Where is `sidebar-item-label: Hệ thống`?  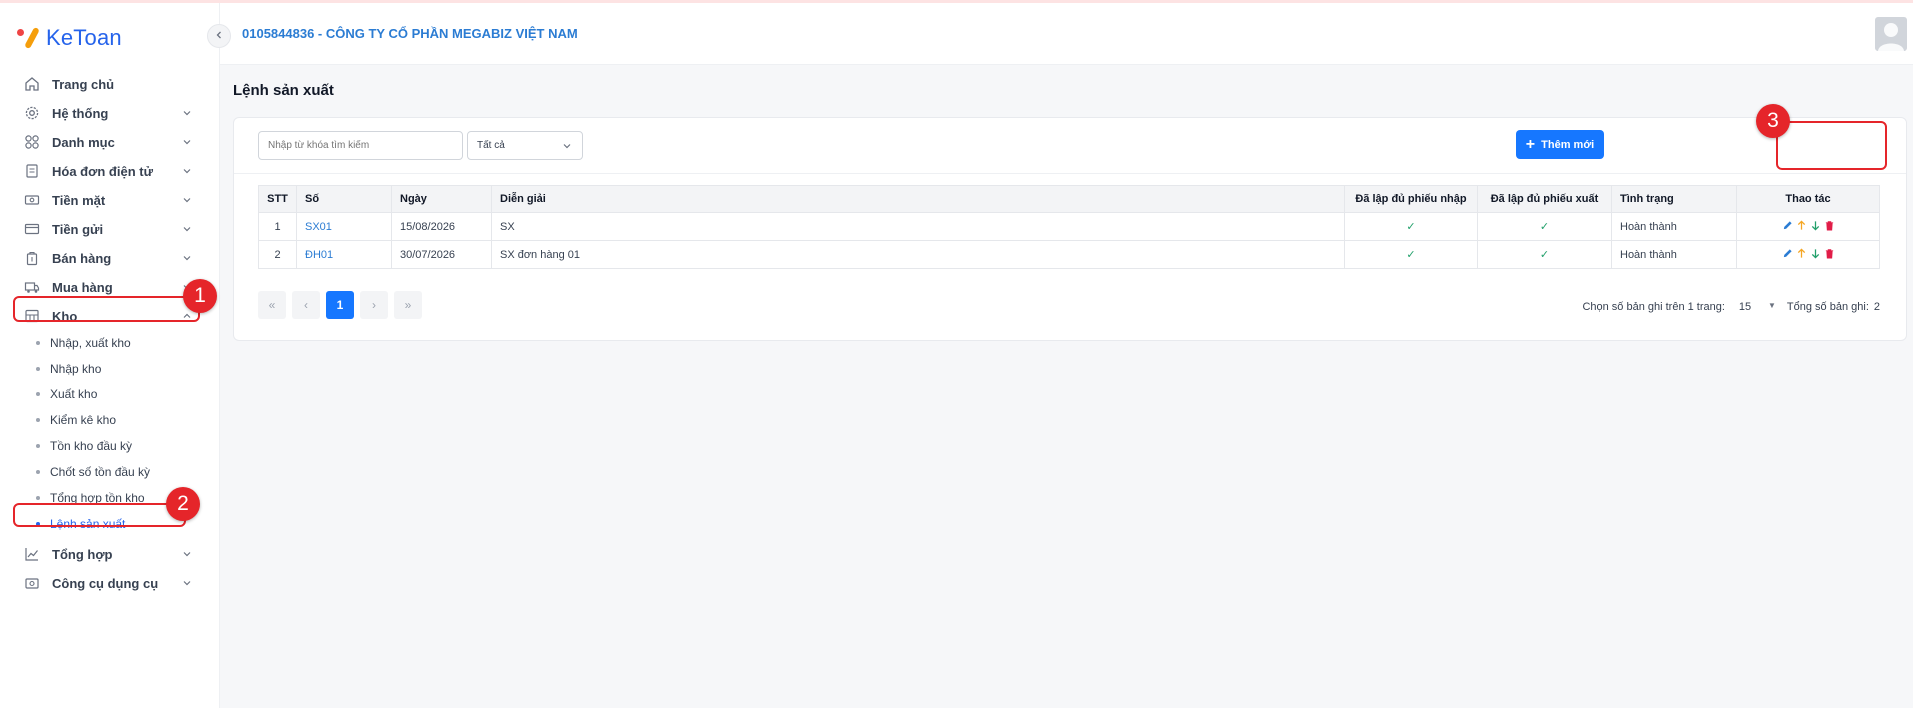
sidebar-item-label: Hệ thống is located at coordinates (80, 113).